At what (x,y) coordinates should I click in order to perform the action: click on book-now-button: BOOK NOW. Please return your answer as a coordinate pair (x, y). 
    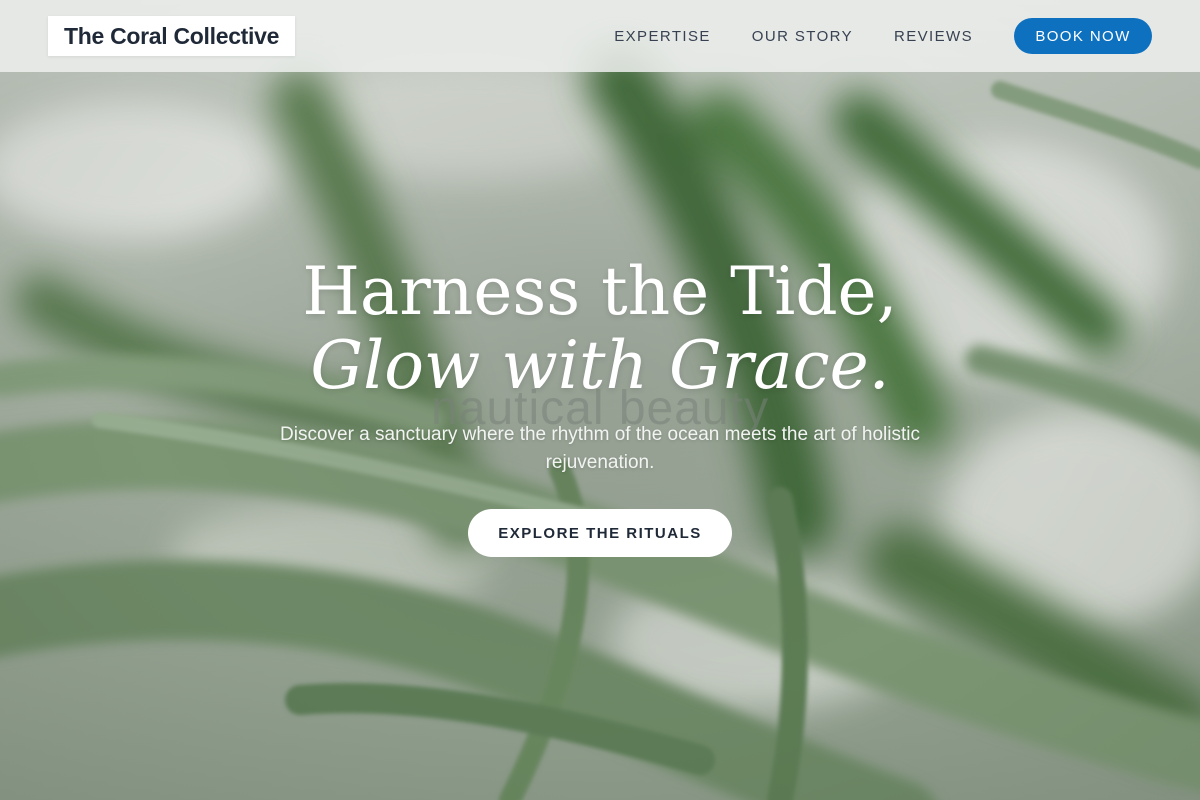
    Looking at the image, I should click on (1083, 36).